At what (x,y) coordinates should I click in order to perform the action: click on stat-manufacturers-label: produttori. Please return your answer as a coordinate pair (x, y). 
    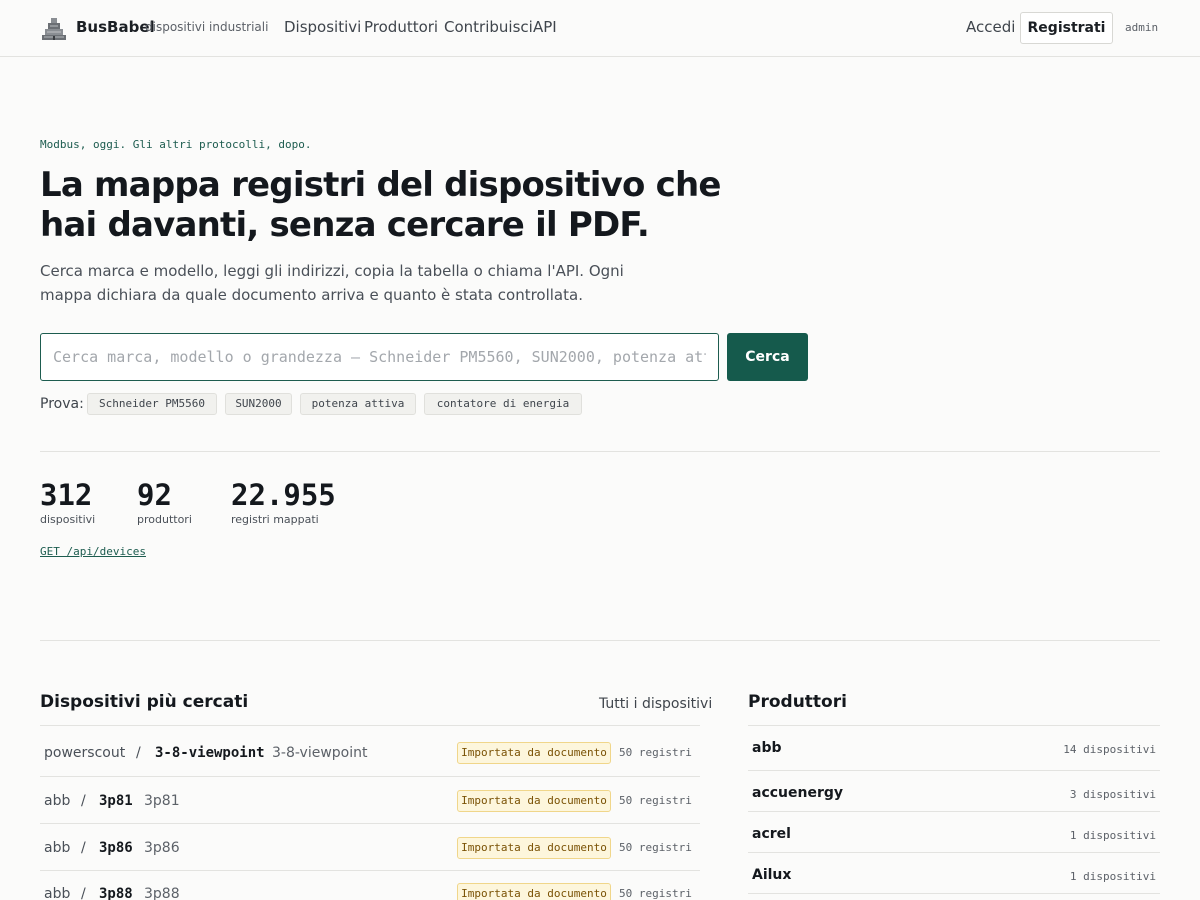
    Looking at the image, I should click on (164, 519).